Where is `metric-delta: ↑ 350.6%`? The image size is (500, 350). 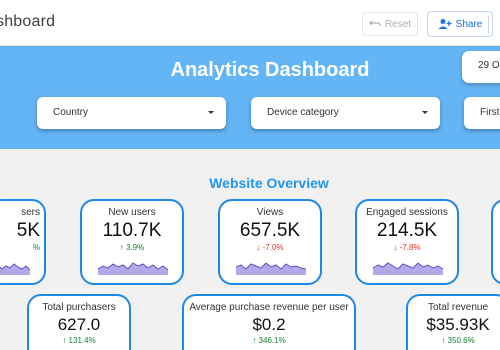
metric-delta: ↑ 350.6% is located at coordinates (454, 340).